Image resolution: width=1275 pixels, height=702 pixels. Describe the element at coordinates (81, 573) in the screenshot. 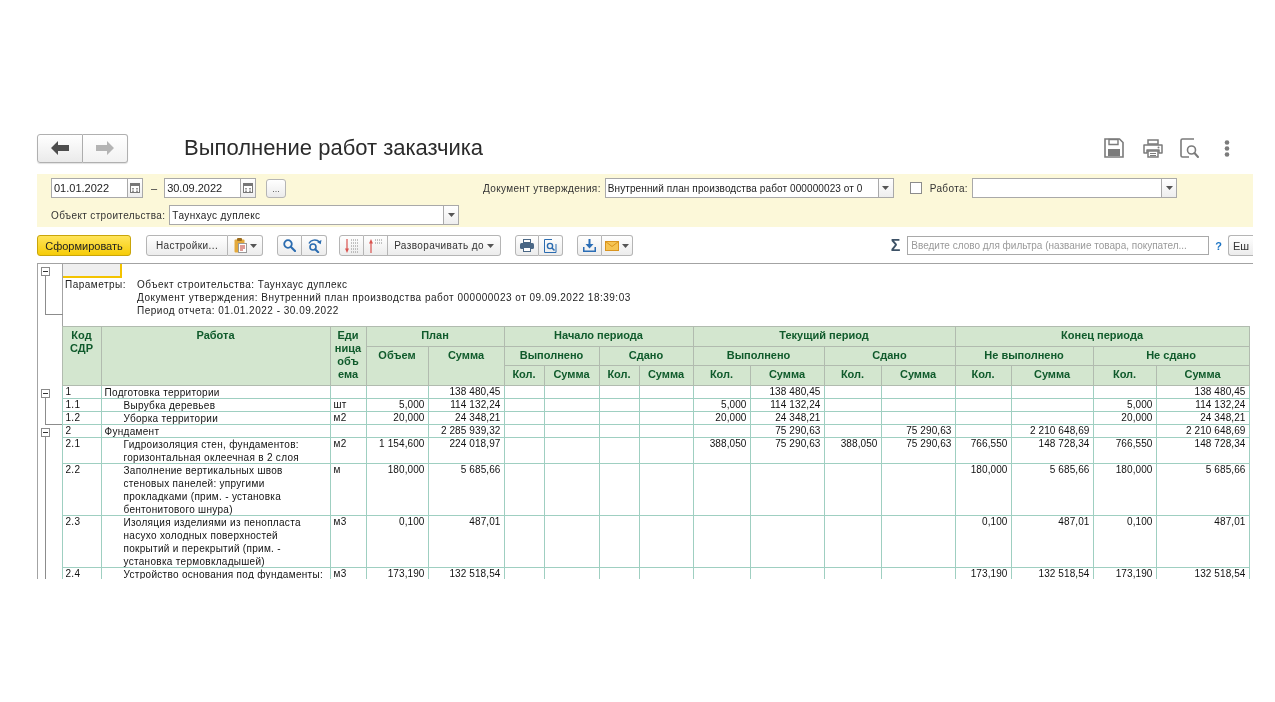

I see `table-cell: 2.4` at that location.